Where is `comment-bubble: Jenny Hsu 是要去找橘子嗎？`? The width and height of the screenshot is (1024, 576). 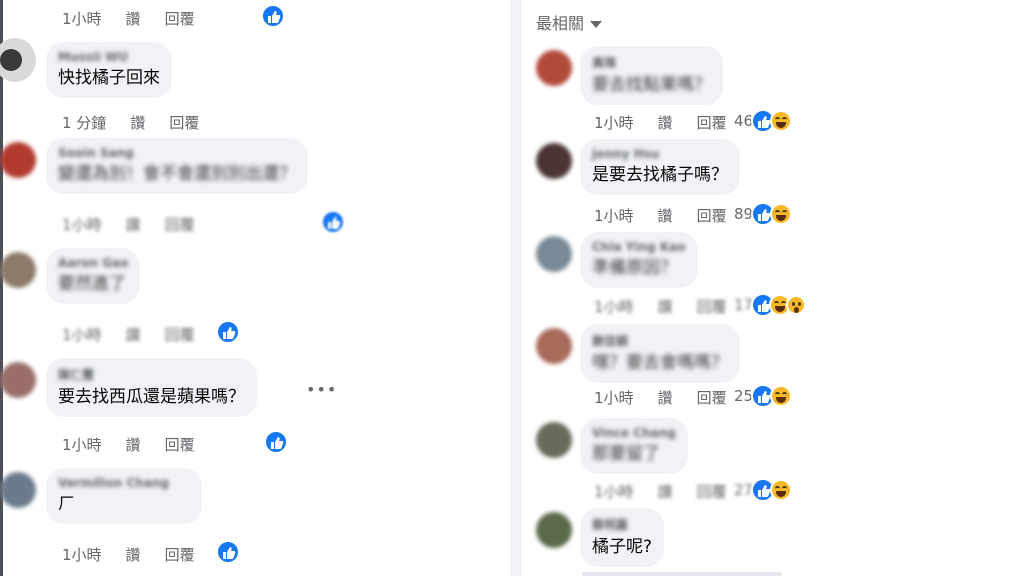 comment-bubble: Jenny Hsu 是要去找橘子嗎？ is located at coordinates (660, 167).